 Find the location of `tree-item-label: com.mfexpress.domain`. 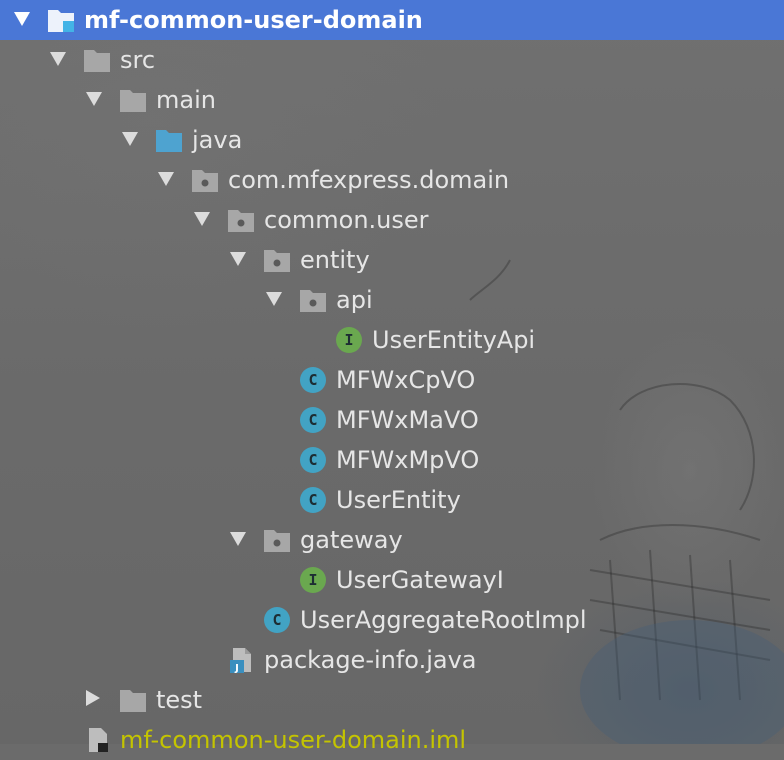

tree-item-label: com.mfexpress.domain is located at coordinates (369, 180).